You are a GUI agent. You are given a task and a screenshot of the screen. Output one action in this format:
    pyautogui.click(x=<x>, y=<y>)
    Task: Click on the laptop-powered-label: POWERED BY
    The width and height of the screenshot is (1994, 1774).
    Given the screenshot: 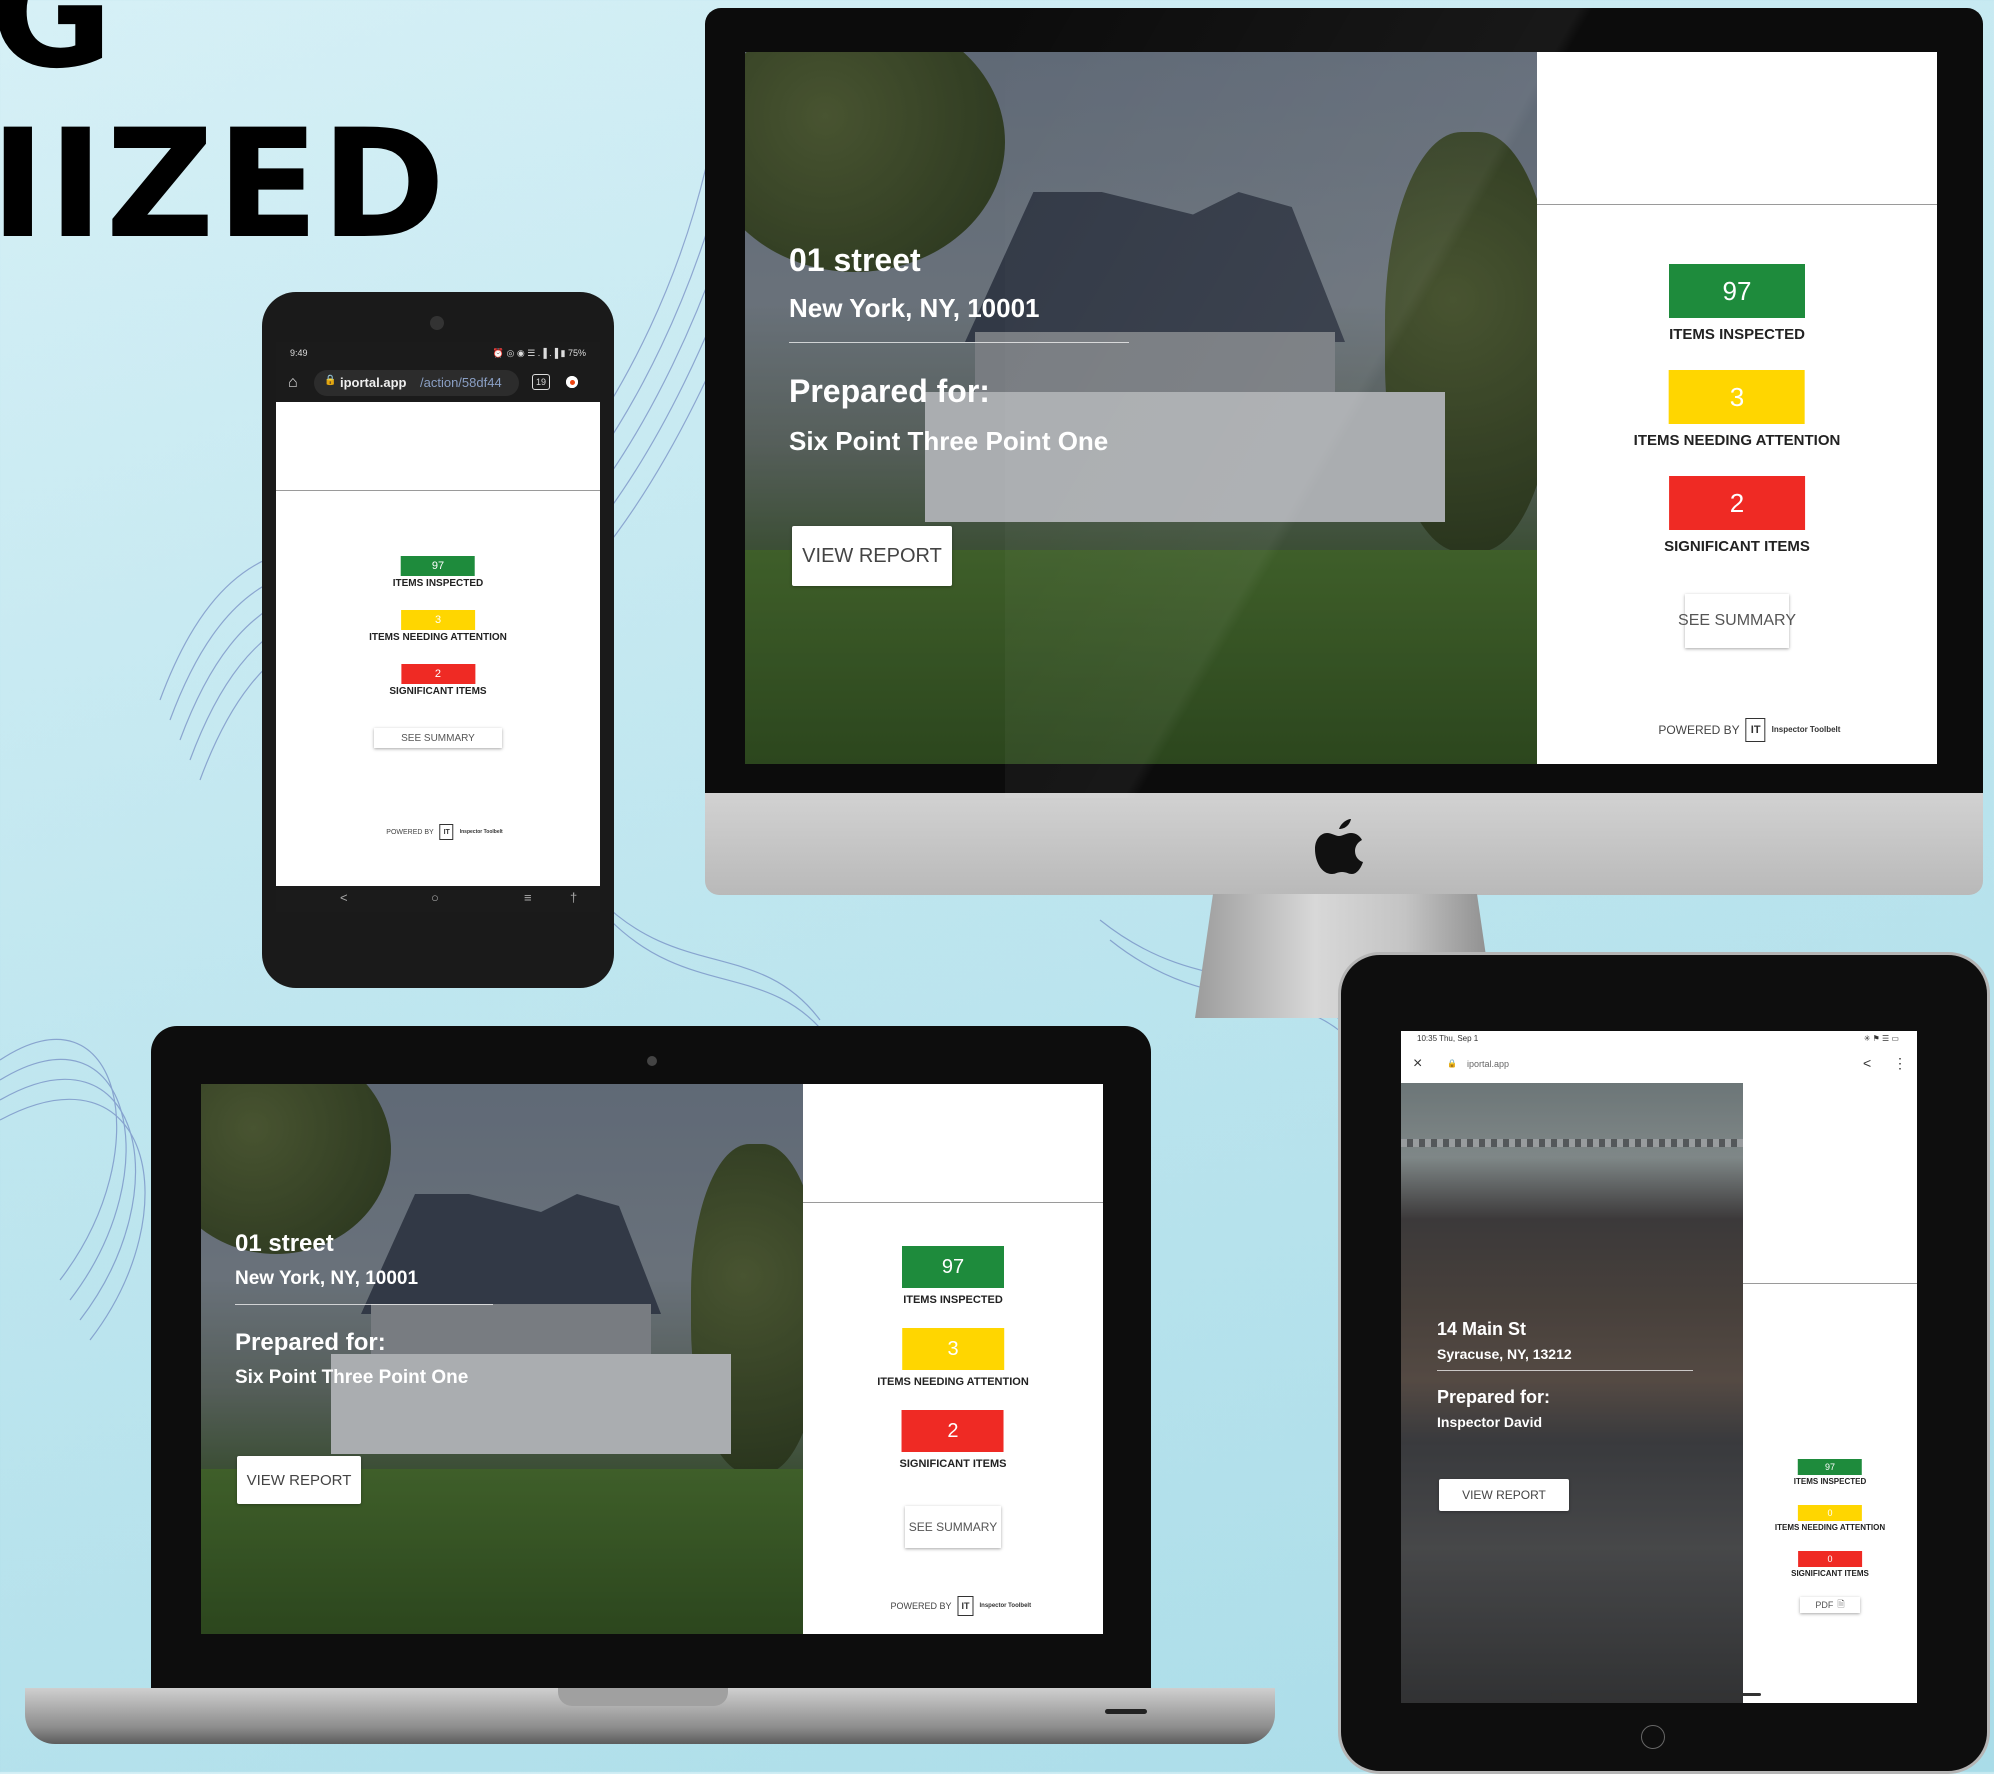 What is the action you would take?
    pyautogui.click(x=921, y=1606)
    